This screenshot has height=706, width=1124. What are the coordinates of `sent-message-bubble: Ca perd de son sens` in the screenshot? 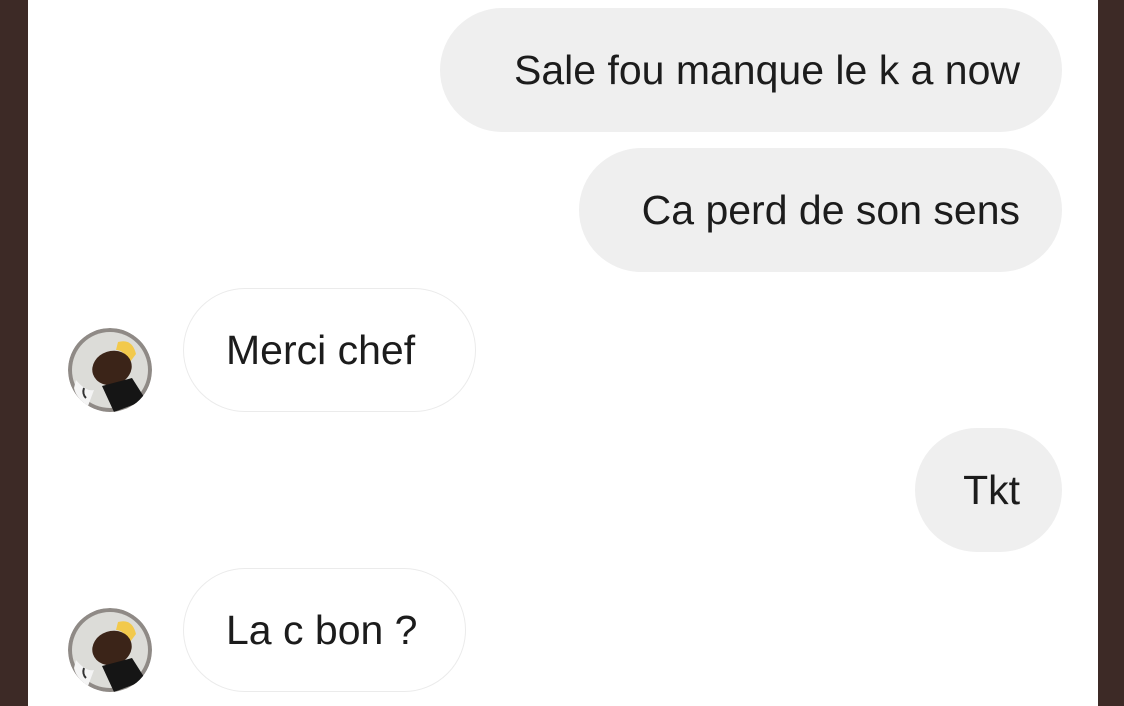 It's located at (820, 210).